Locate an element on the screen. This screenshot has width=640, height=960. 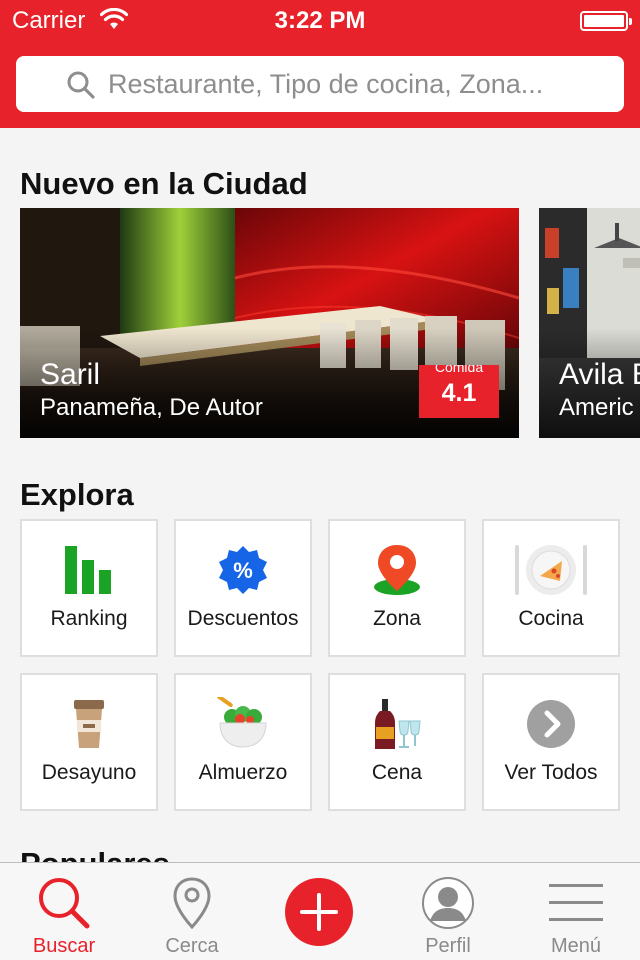
tab-cerca: Cerca is located at coordinates (192, 911).